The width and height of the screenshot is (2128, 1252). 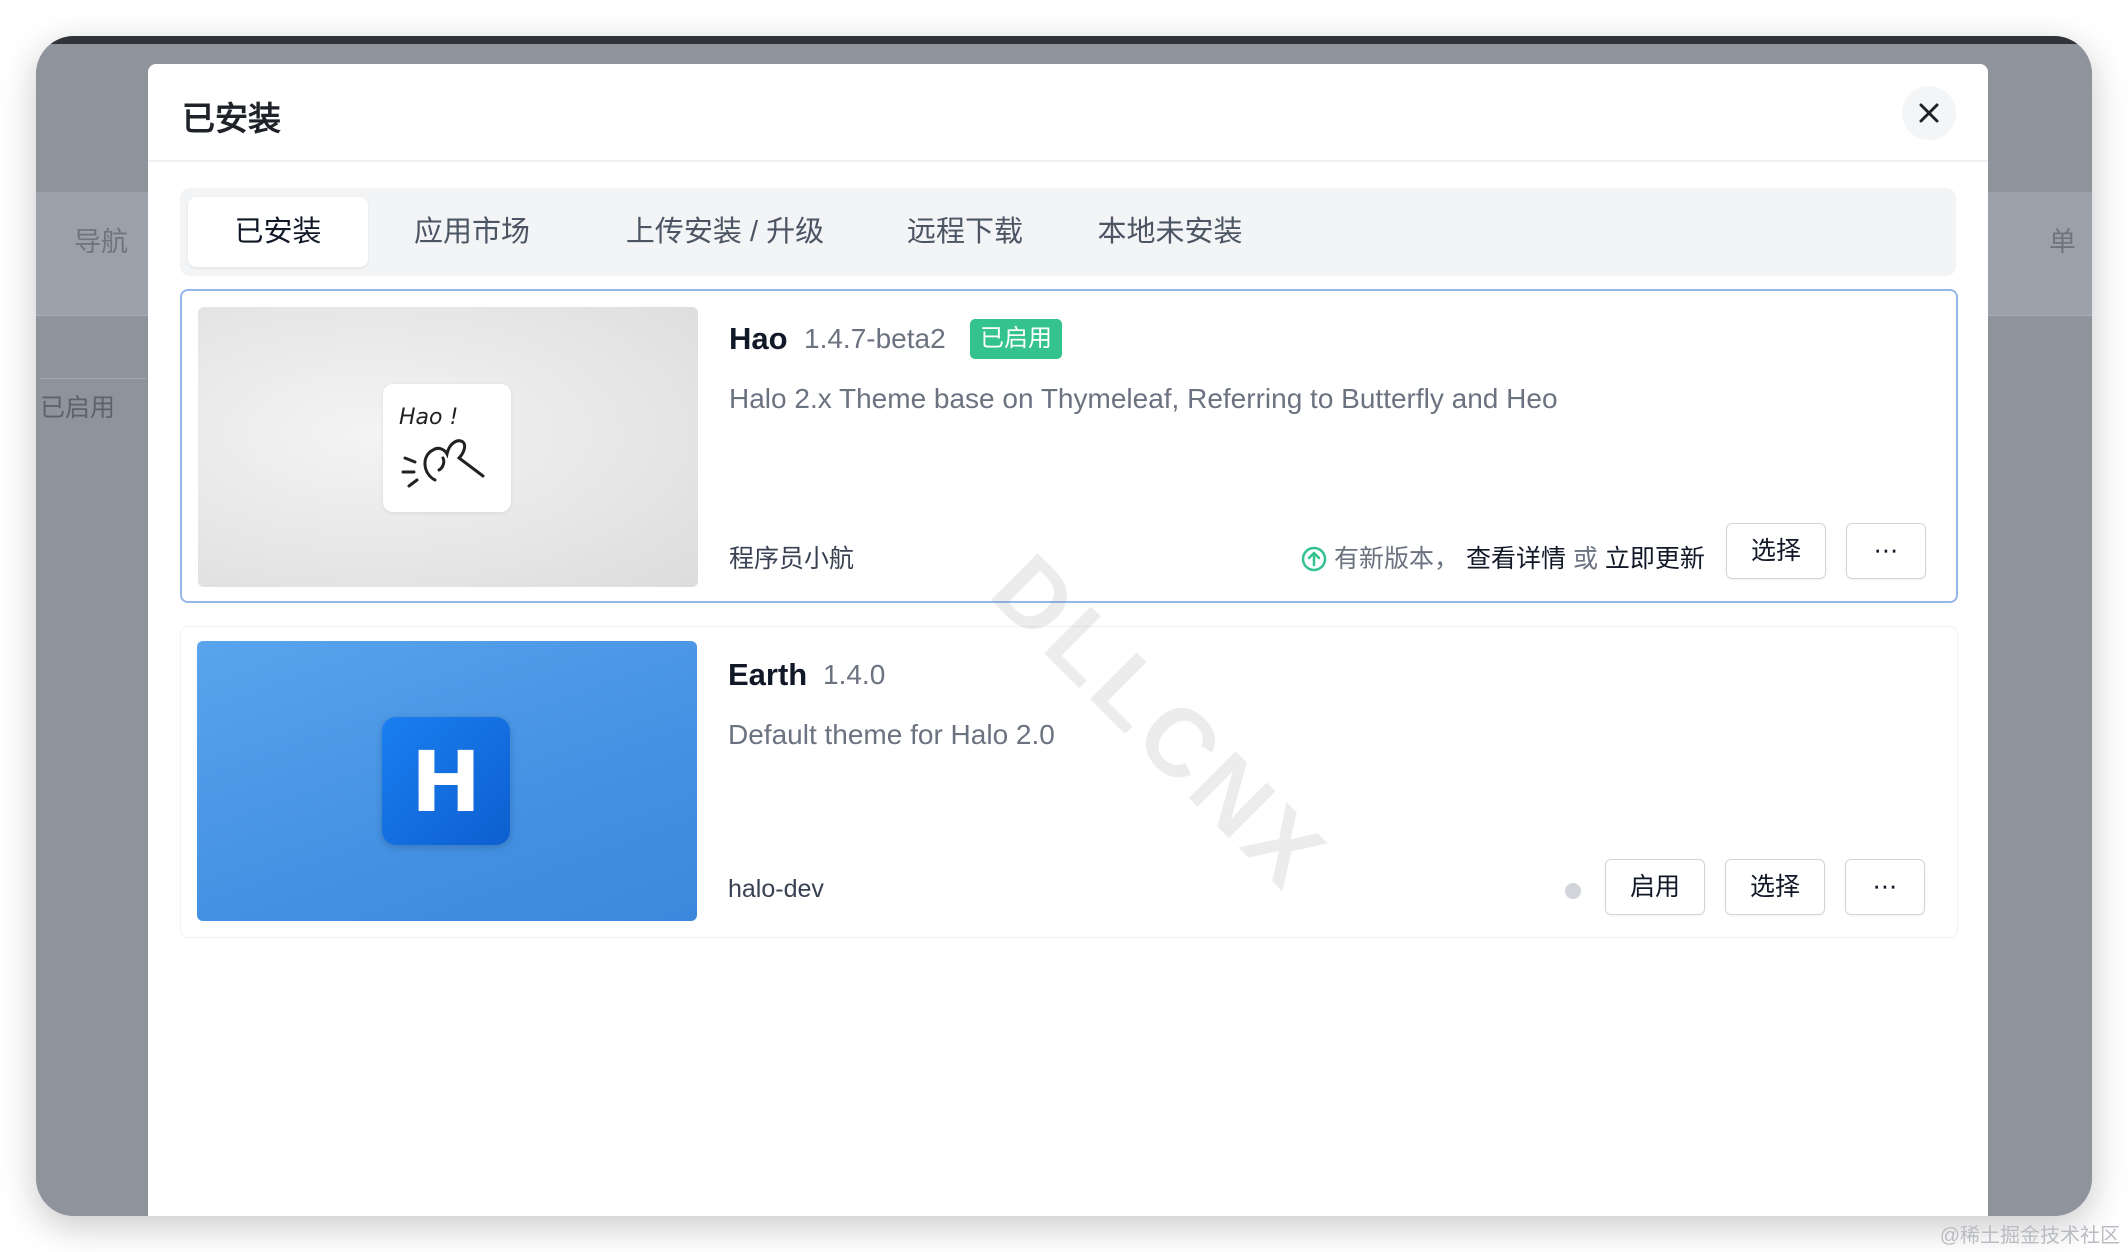 I want to click on theme-thumbnail-earth: H, so click(x=447, y=781).